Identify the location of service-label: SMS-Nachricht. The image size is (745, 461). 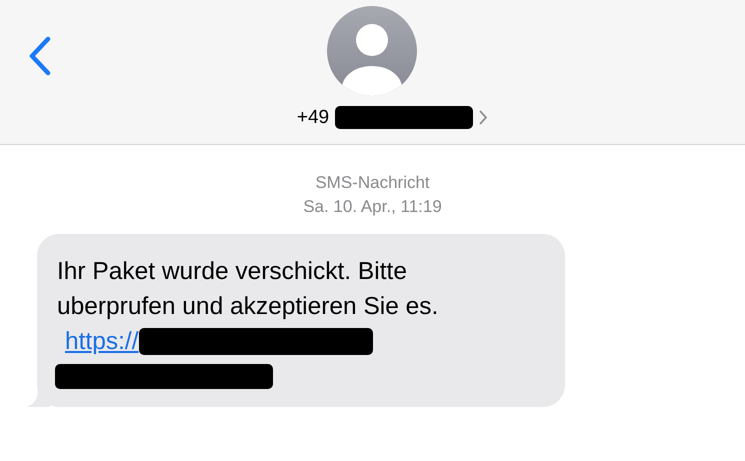
(372, 182).